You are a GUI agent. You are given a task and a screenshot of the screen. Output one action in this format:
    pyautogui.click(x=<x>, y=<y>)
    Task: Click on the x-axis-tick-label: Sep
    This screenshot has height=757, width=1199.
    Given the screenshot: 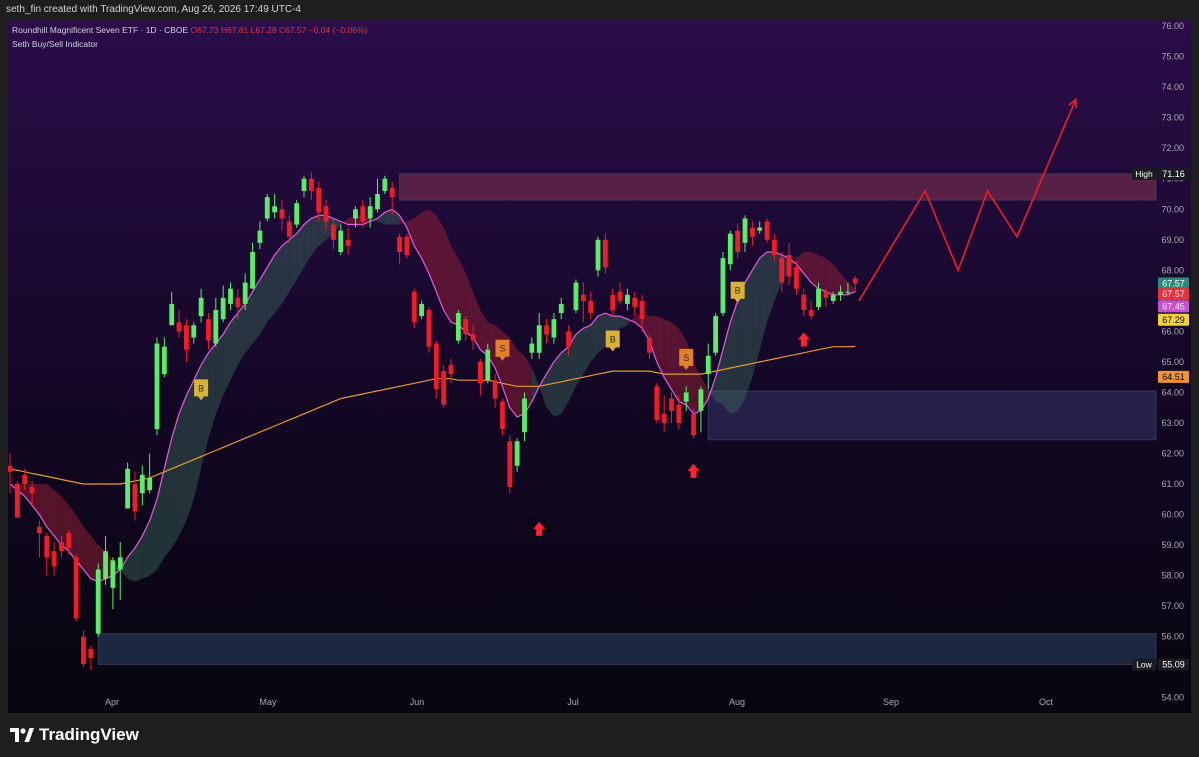 What is the action you would take?
    pyautogui.click(x=891, y=702)
    